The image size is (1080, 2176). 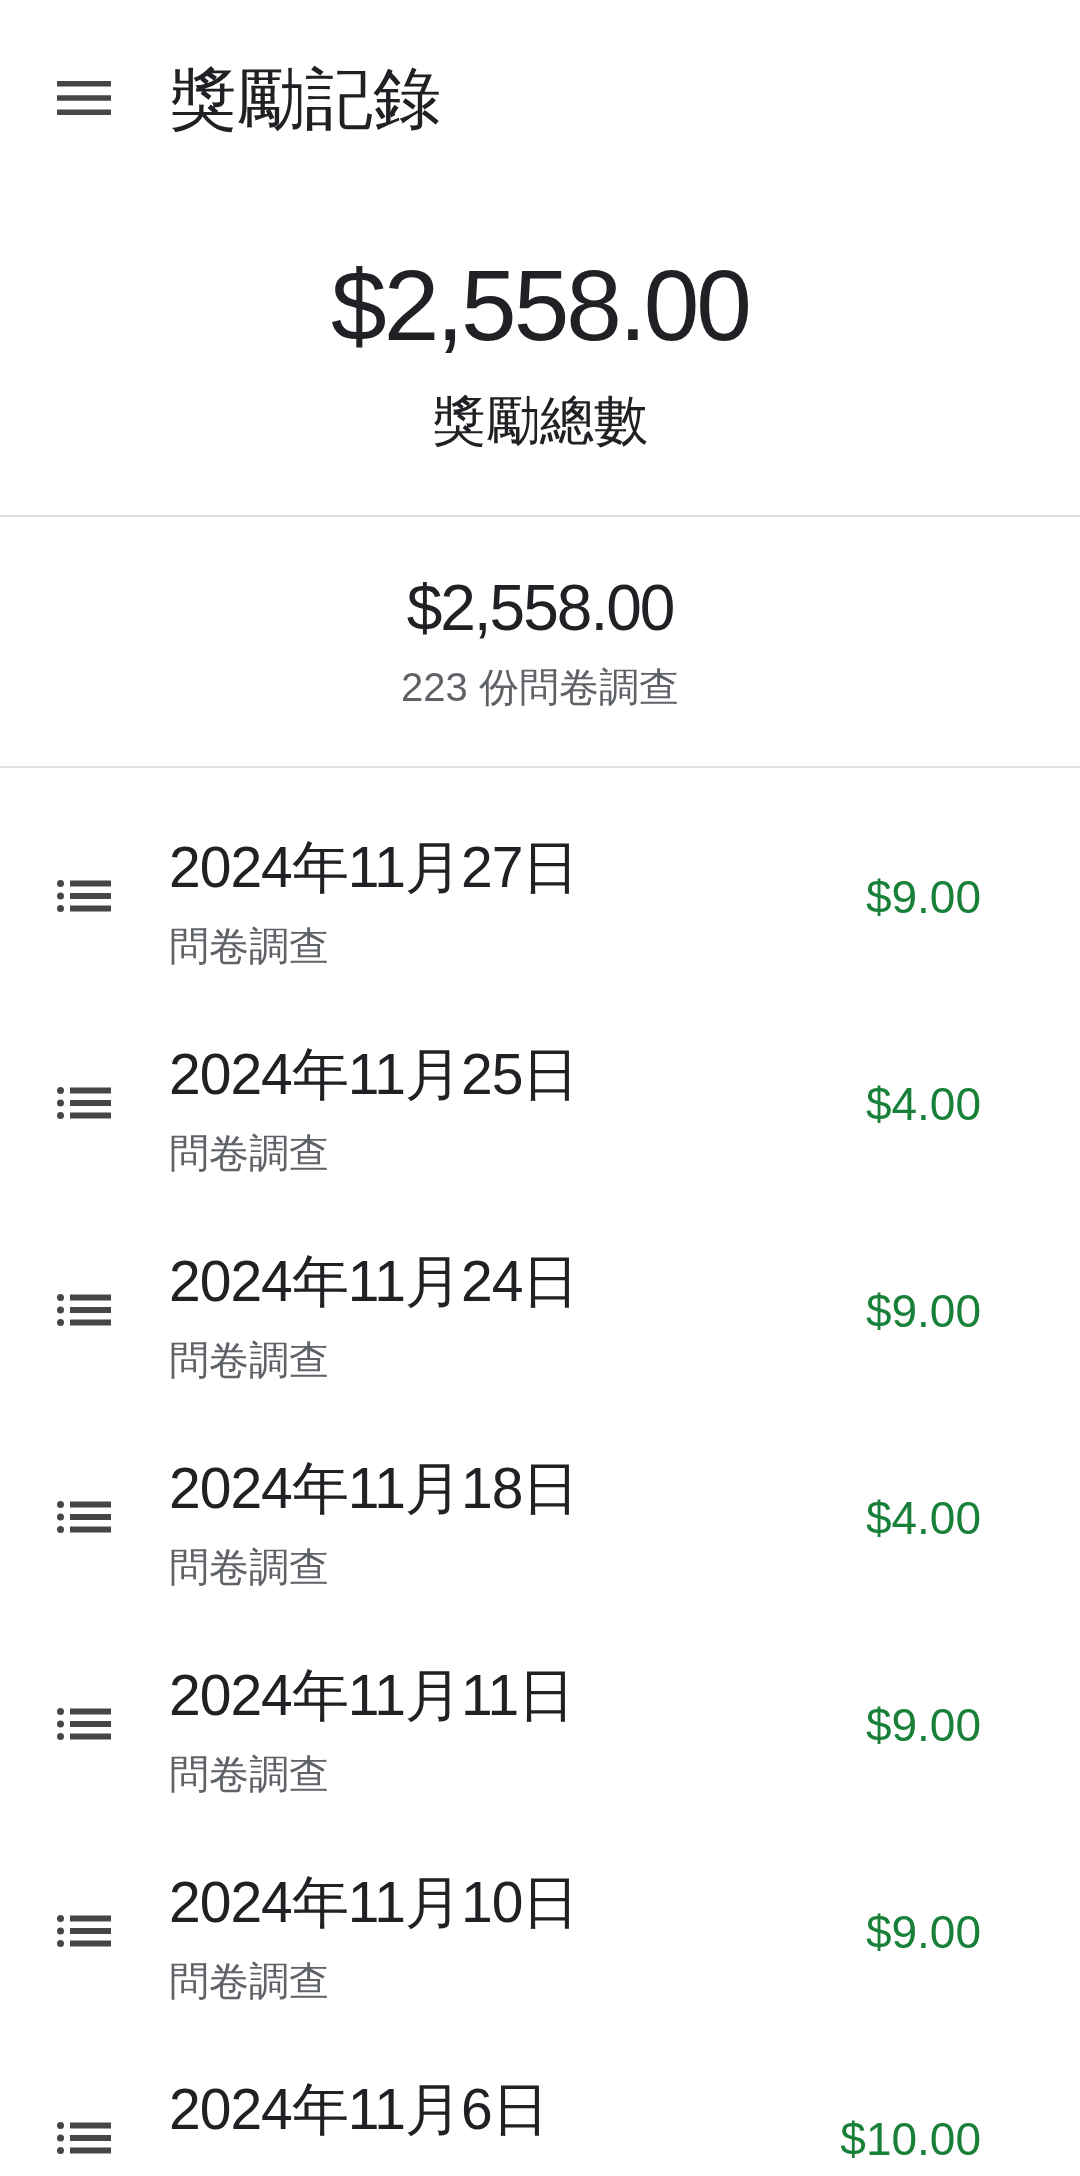 I want to click on reward-date: 2024年11月27日, so click(x=374, y=867).